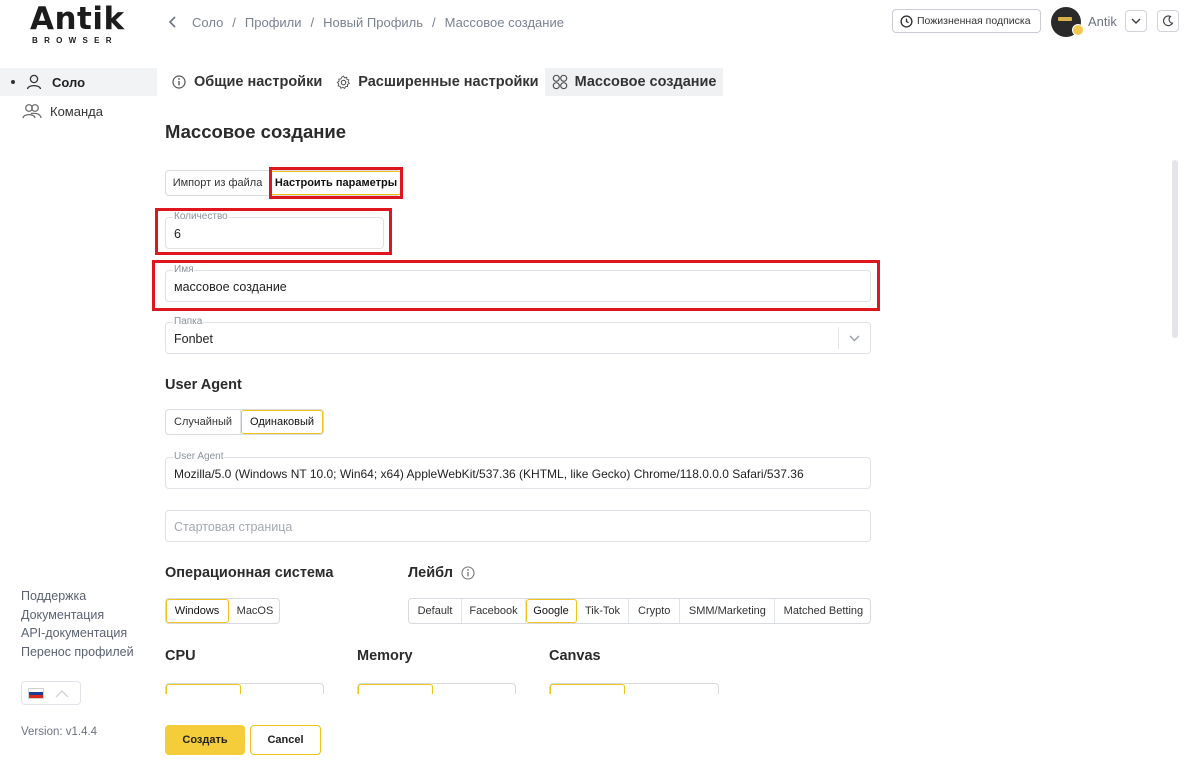 This screenshot has width=1193, height=768. I want to click on memory-heading: Memory, so click(385, 656).